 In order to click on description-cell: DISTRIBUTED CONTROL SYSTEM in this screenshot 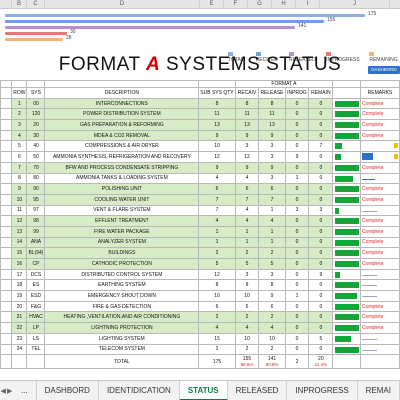, I will do `click(122, 274)`.